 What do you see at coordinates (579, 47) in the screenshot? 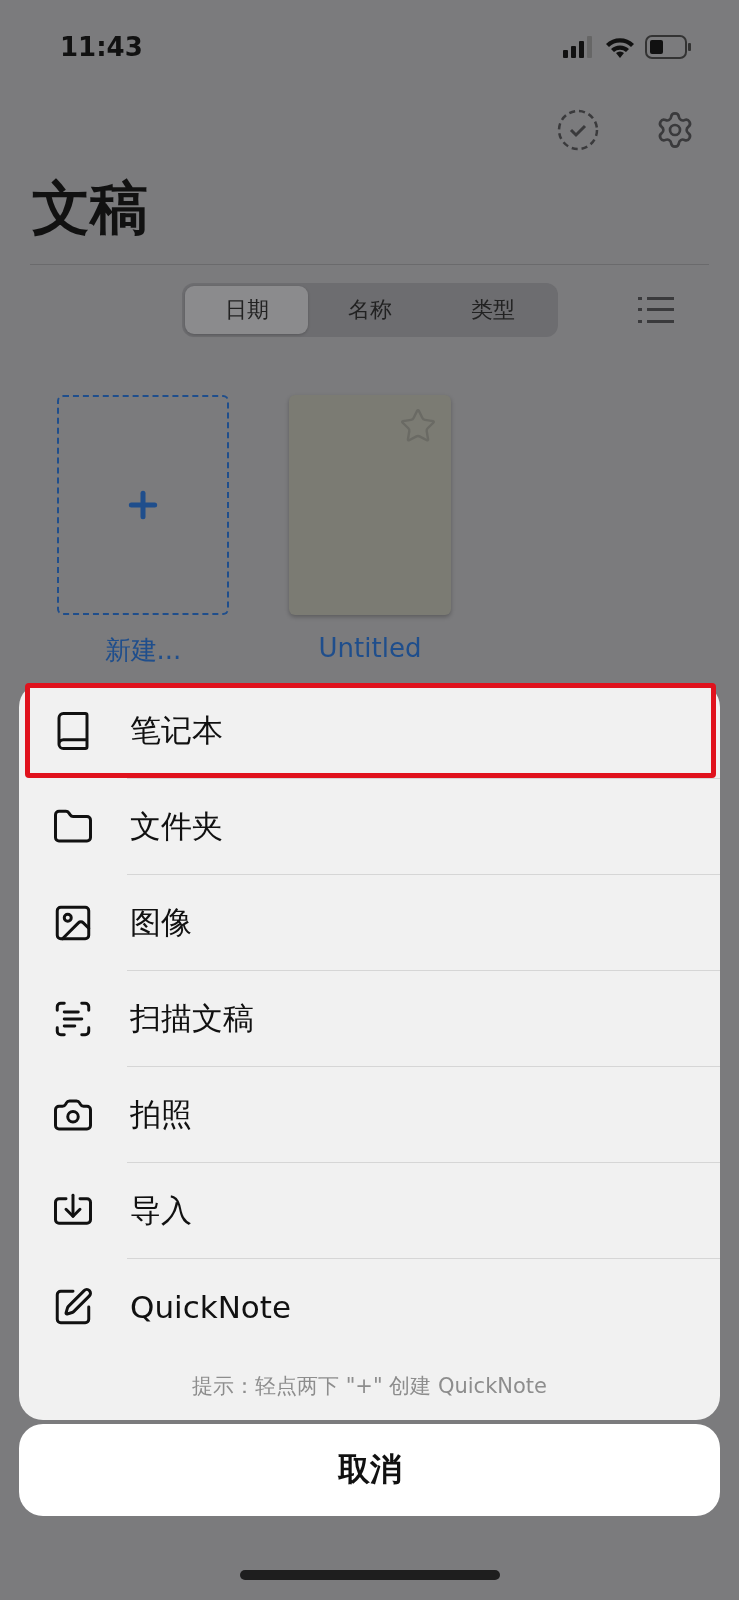
I see `signal-icon` at bounding box center [579, 47].